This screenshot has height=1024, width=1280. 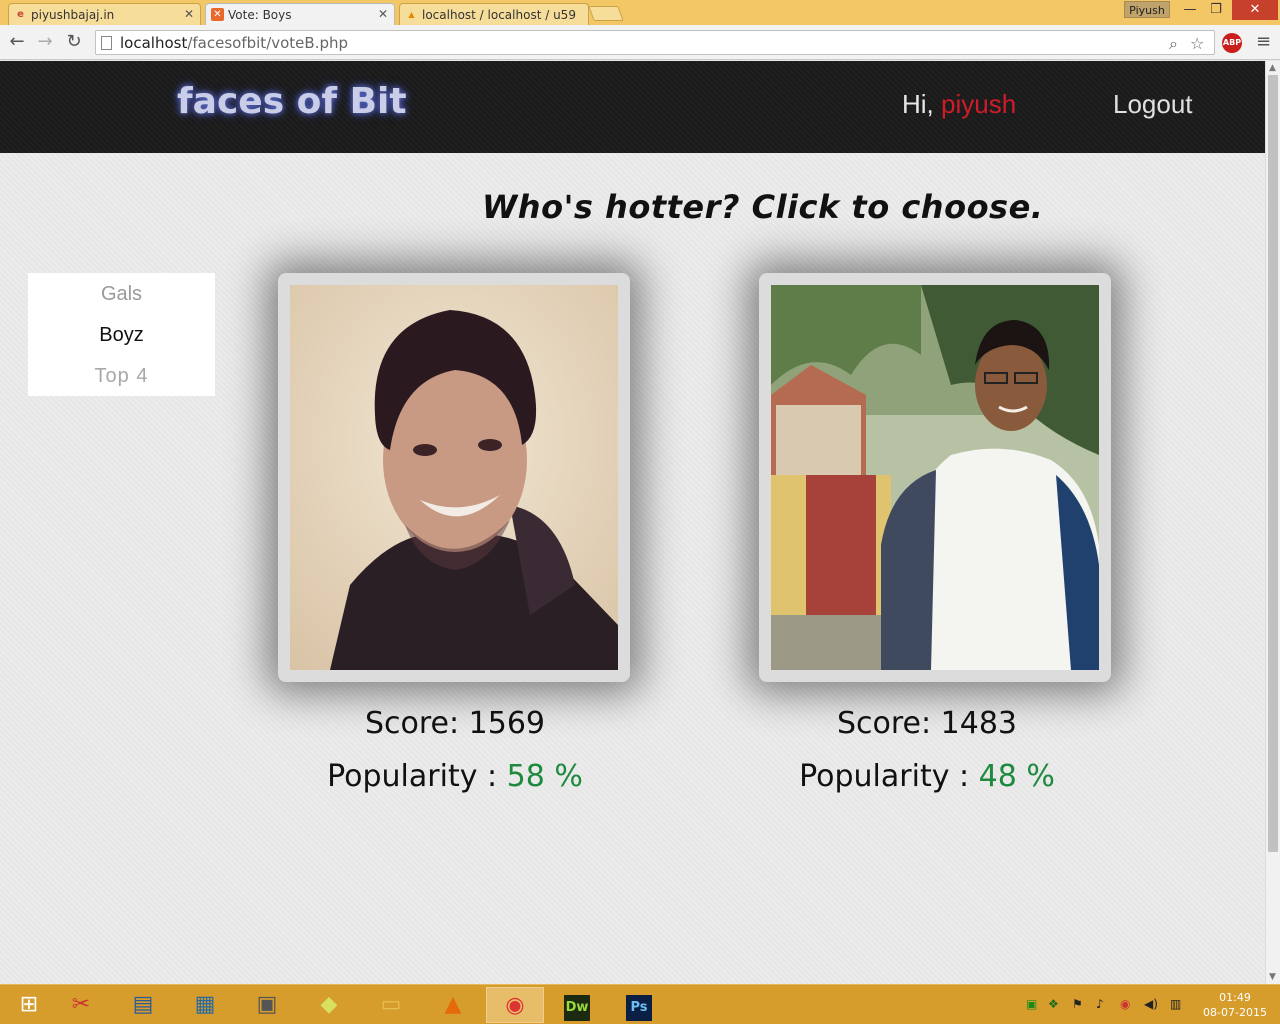 I want to click on page-icon, so click(x=106, y=43).